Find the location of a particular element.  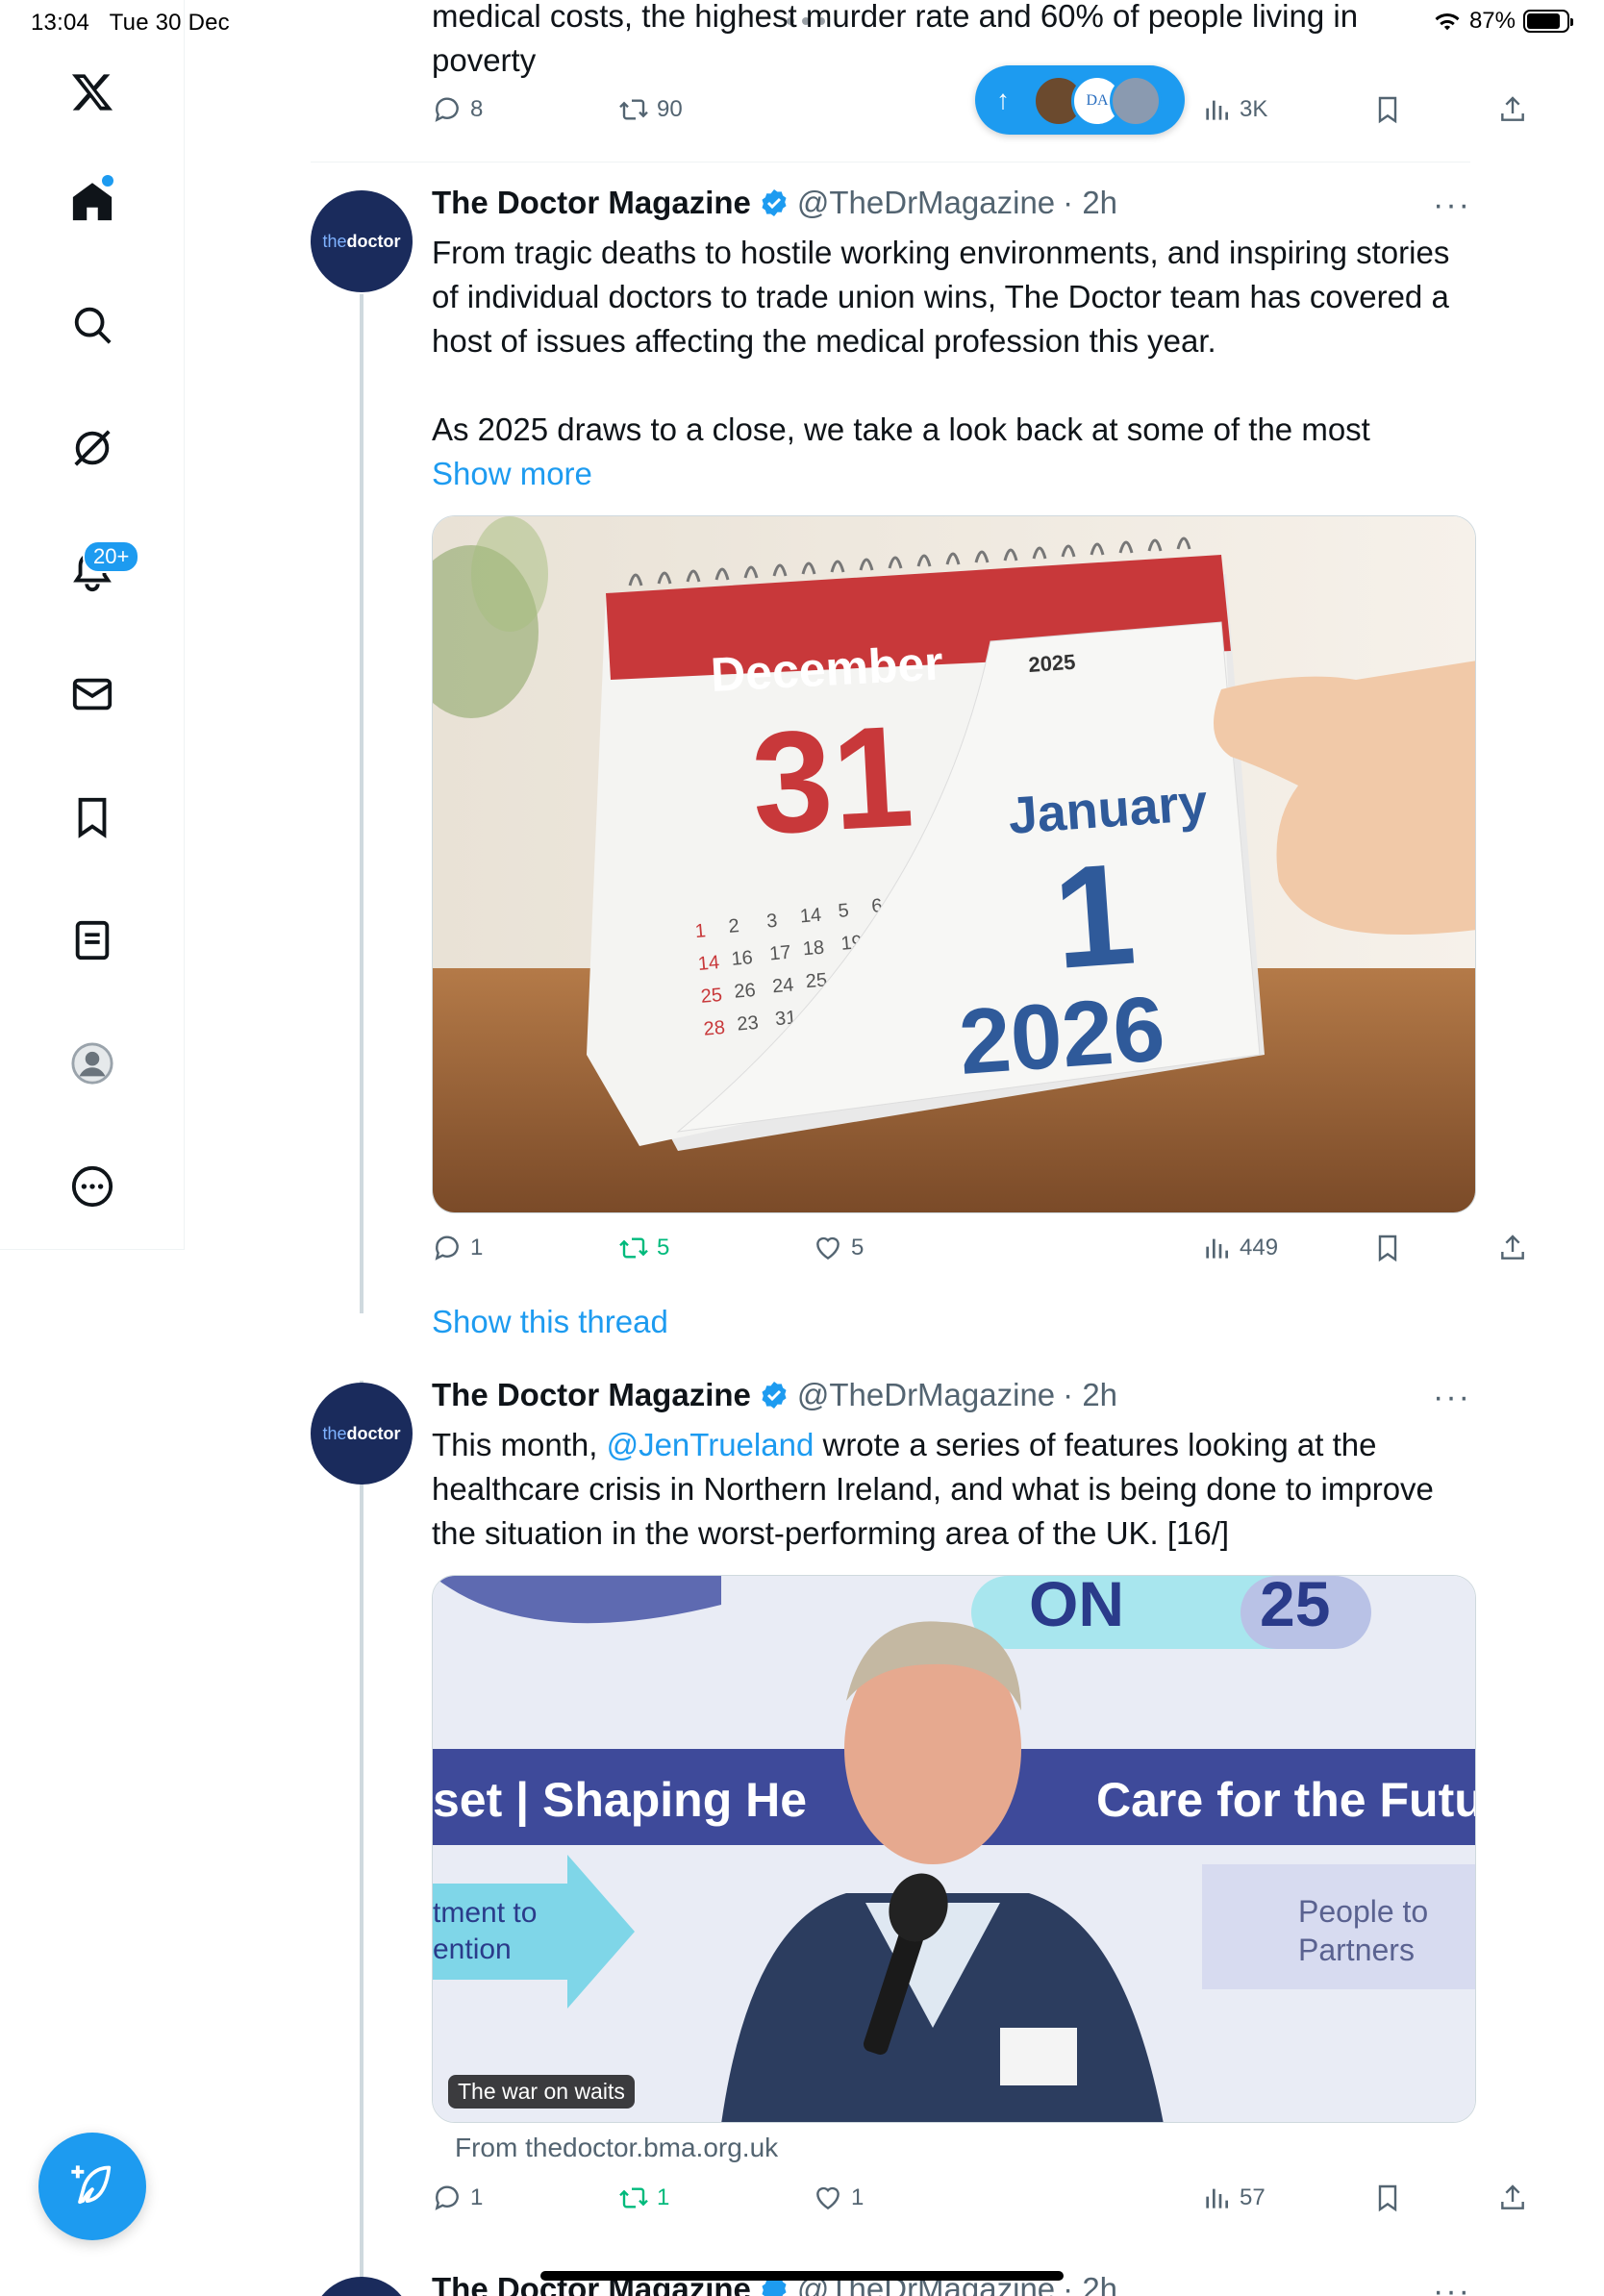

repost-button: 90 is located at coordinates (650, 109).